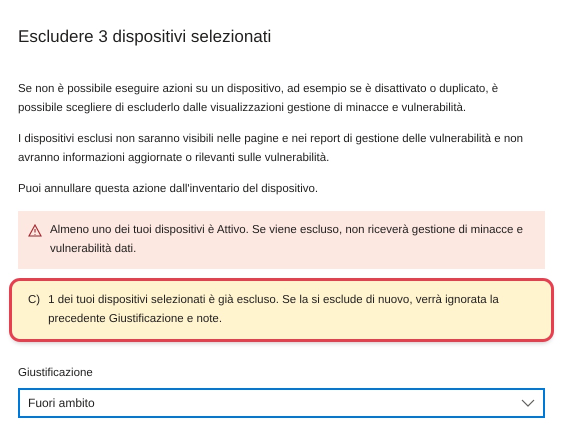 The image size is (577, 446). Describe the element at coordinates (281, 403) in the screenshot. I see `justification-dropdown: Fuori ambito` at that location.